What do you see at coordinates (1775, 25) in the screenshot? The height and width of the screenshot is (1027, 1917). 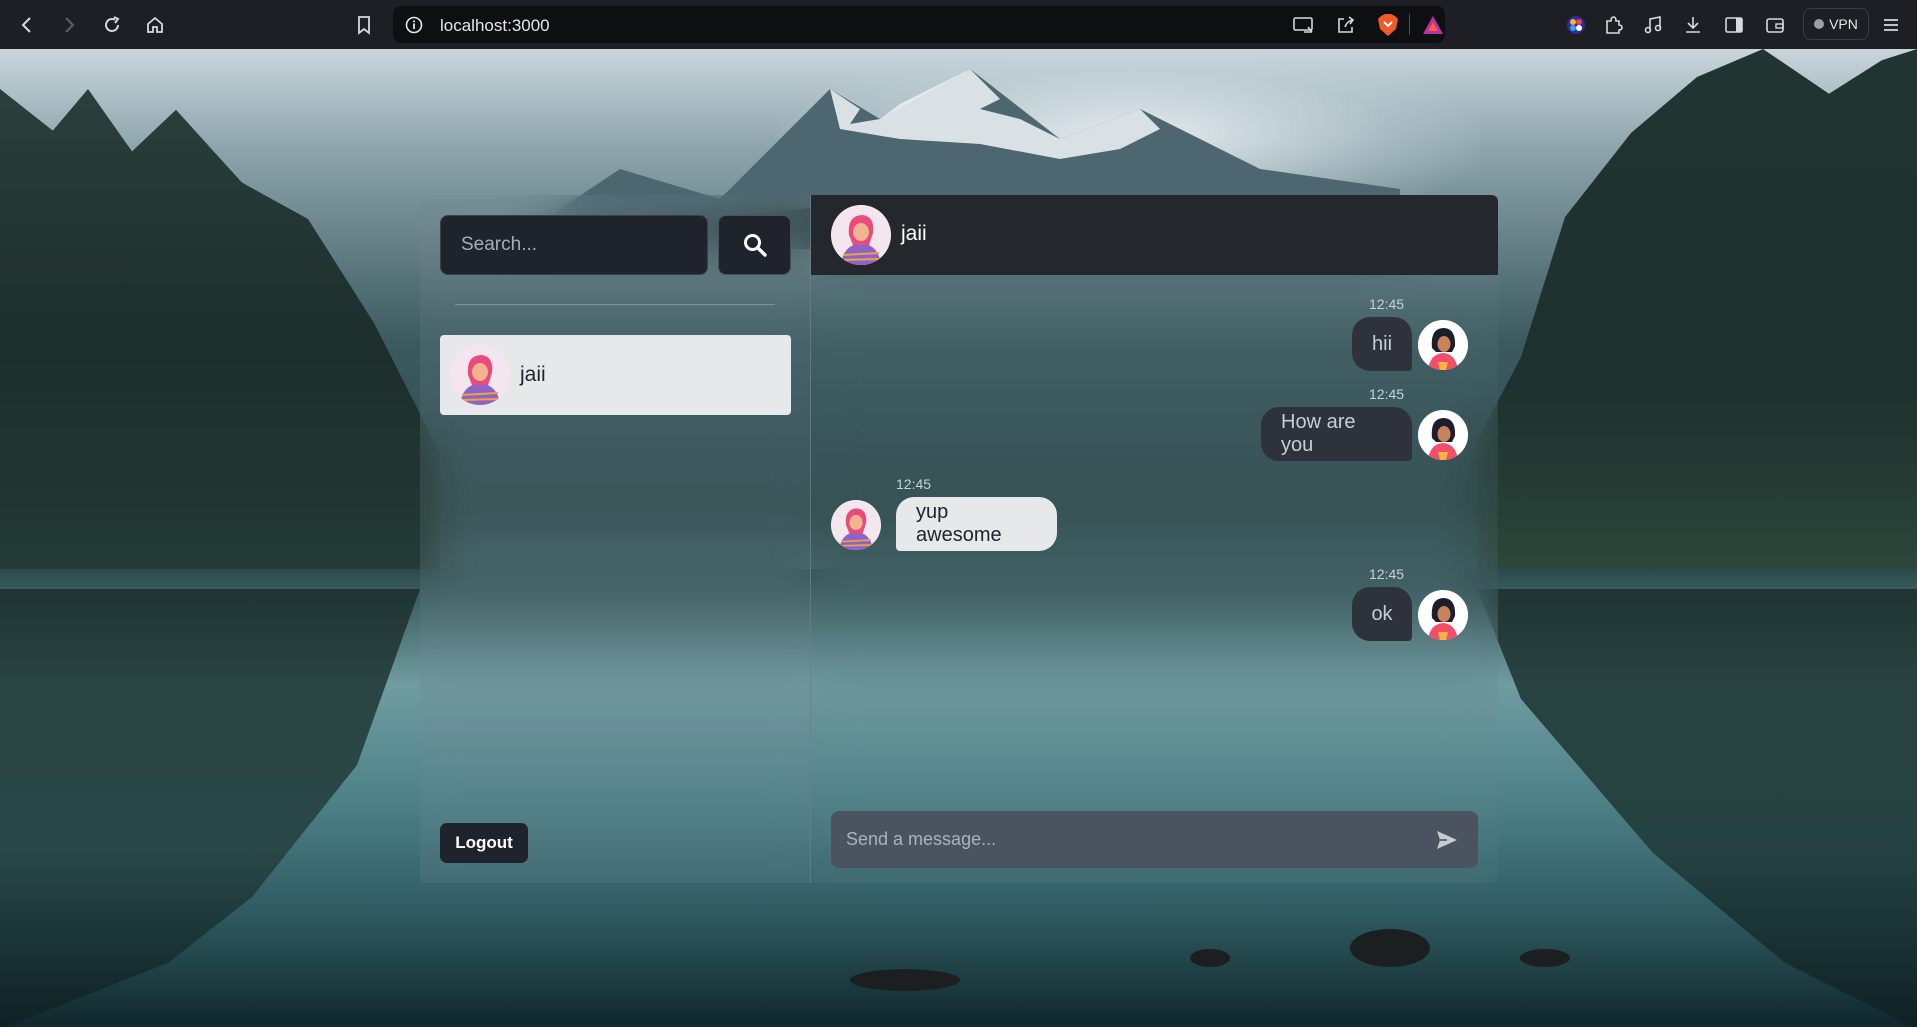 I see `wallet-icon` at bounding box center [1775, 25].